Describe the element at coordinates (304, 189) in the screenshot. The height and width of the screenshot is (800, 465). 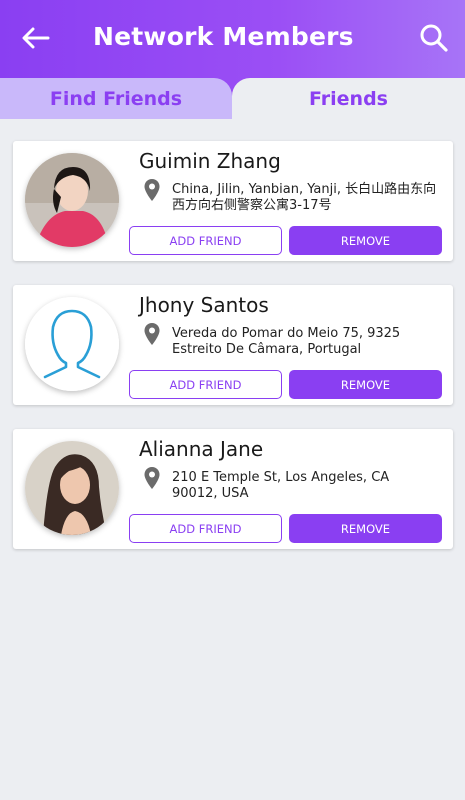
I see `address-line-1: China, Jilin, Yanbian, Yanji, 长白山路由东向` at that location.